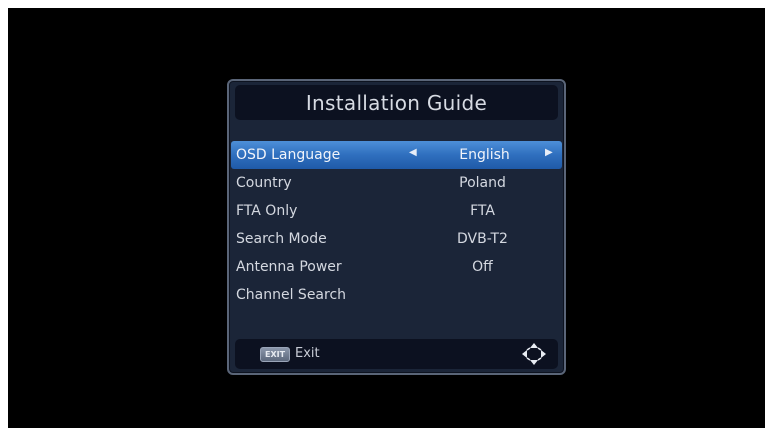  What do you see at coordinates (396, 155) in the screenshot?
I see `row-osd-language: OSD Language ◀ English ▶` at bounding box center [396, 155].